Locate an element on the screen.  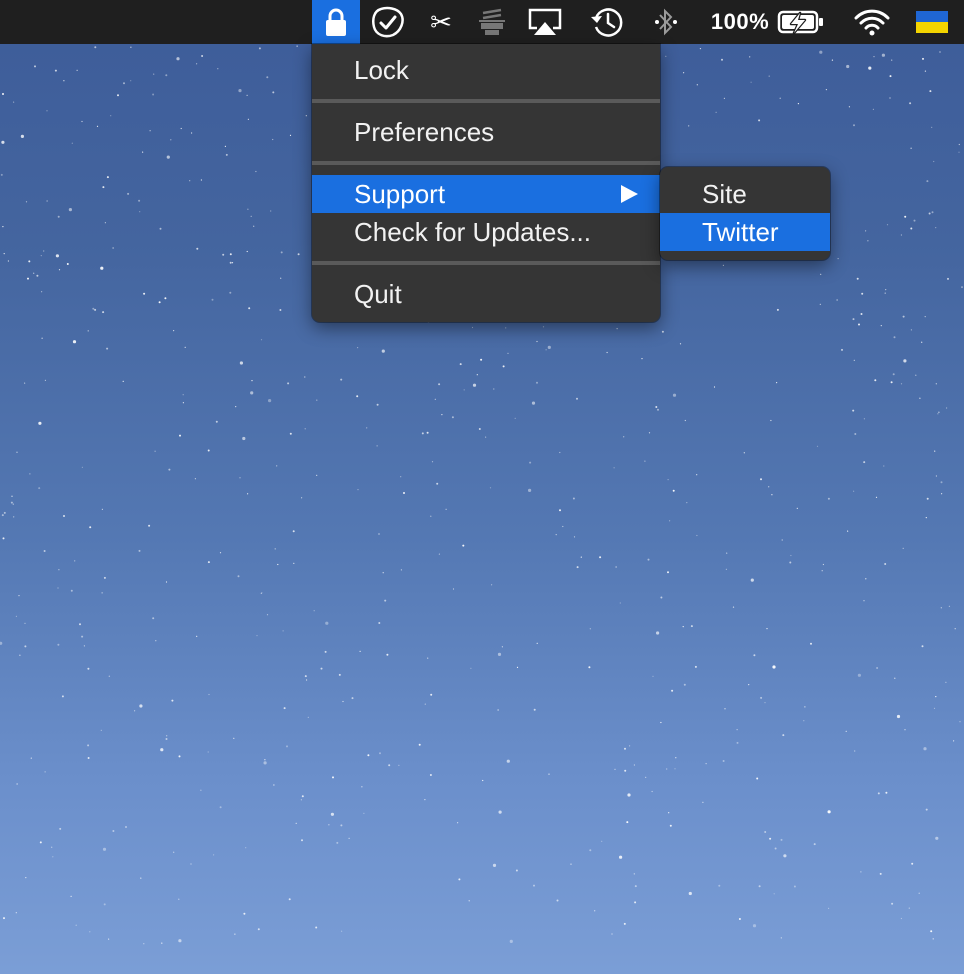
scissors-menu-extra: ✂ is located at coordinates (441, 22).